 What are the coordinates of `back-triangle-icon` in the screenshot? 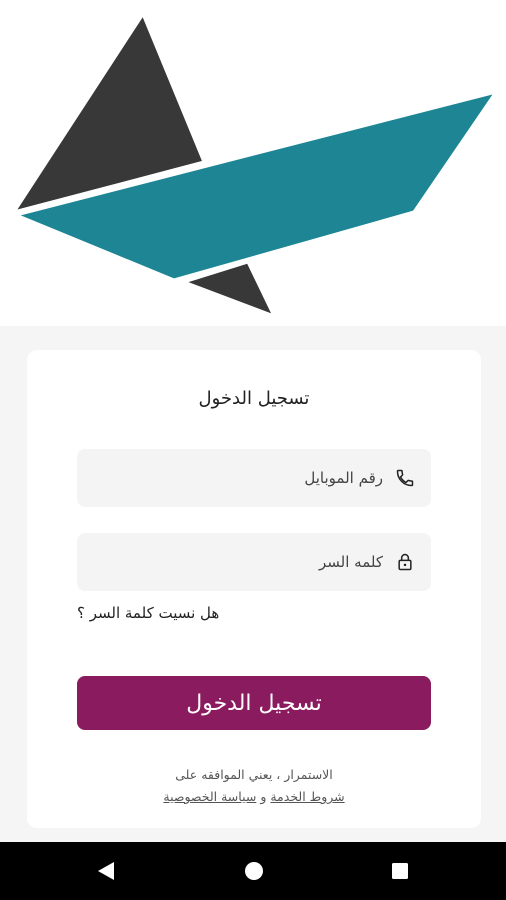 It's located at (106, 871).